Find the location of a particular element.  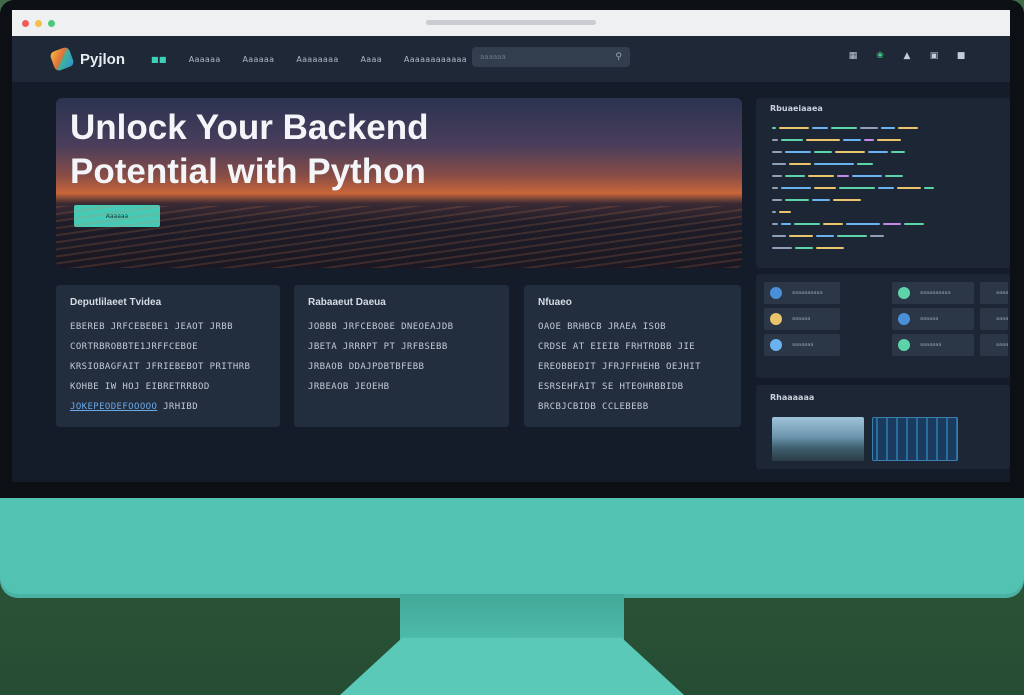

card-line: CRDSE AT EIEIB FRHTRDBB JIE is located at coordinates (617, 347).